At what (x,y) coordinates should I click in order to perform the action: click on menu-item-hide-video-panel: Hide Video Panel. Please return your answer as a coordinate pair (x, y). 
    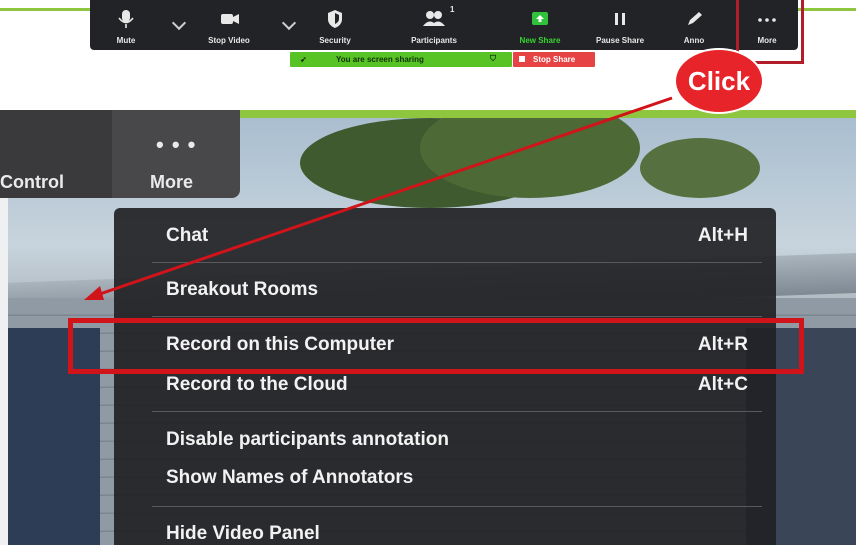
    Looking at the image, I should click on (457, 534).